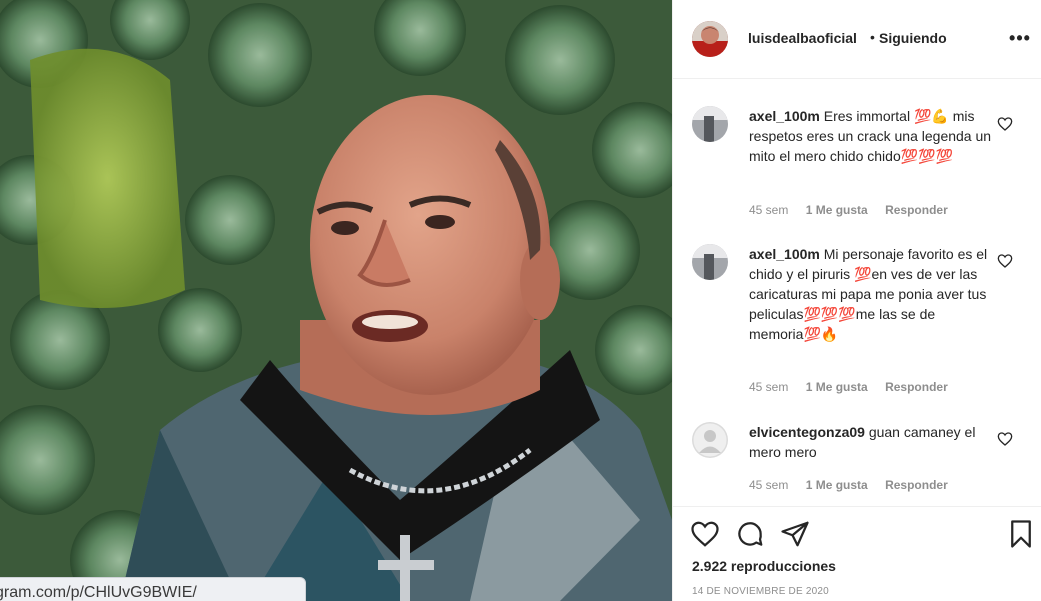  Describe the element at coordinates (1020, 38) in the screenshot. I see `more-icon: •••` at that location.